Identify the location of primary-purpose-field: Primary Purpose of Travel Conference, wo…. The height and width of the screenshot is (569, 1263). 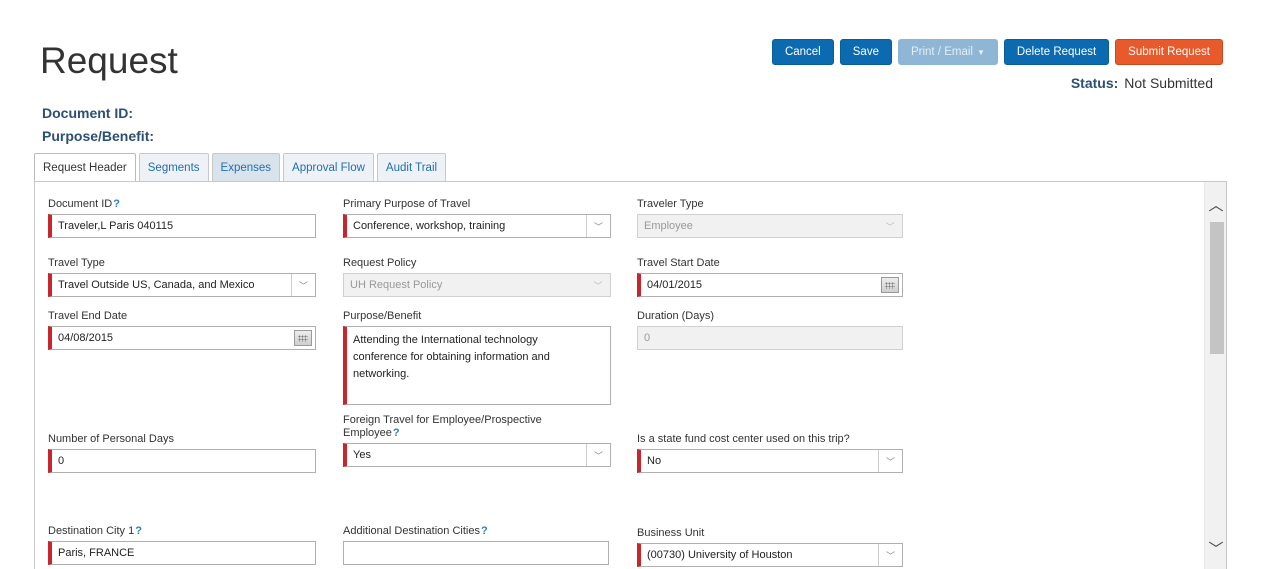
(477, 218).